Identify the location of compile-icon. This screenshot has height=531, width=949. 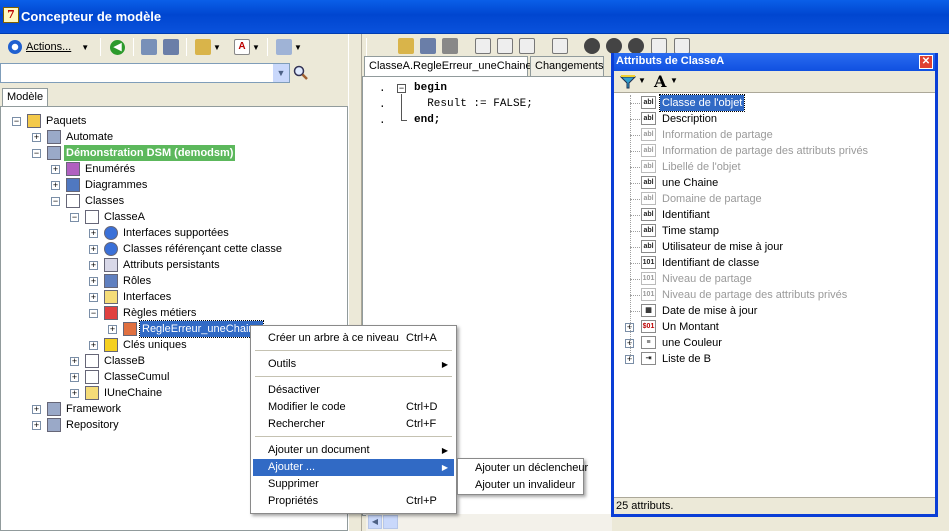
(659, 46).